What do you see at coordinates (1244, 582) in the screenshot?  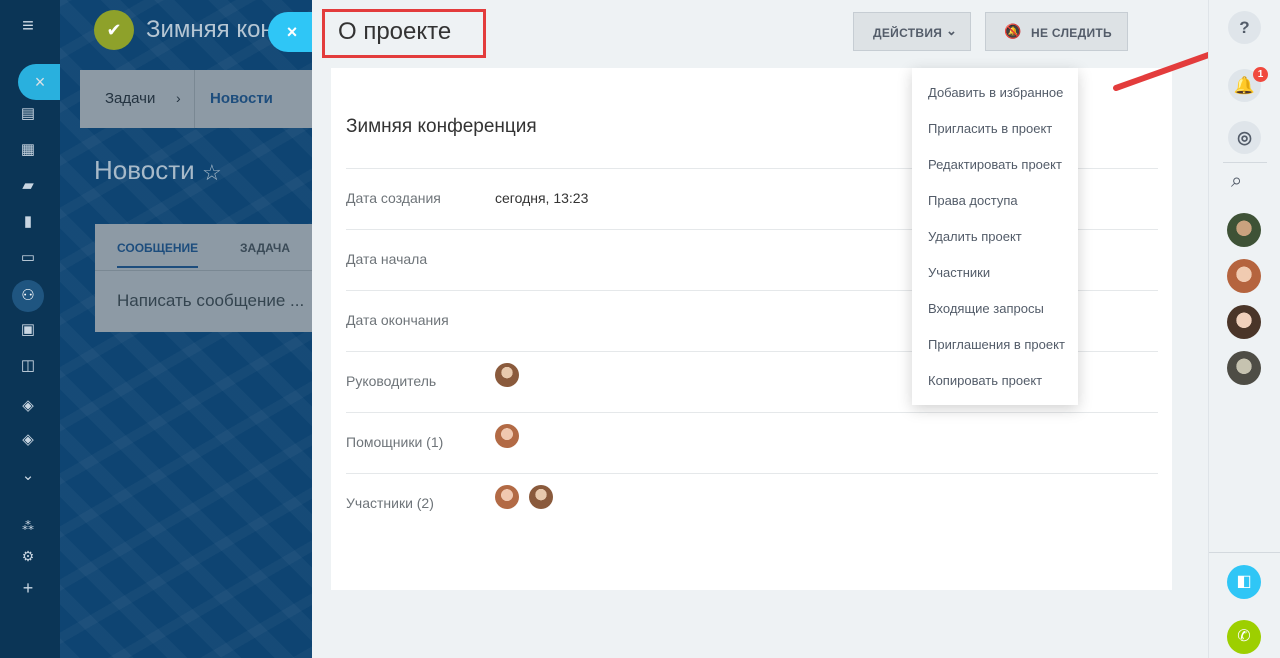 I see `open-lines-icon: ◧` at bounding box center [1244, 582].